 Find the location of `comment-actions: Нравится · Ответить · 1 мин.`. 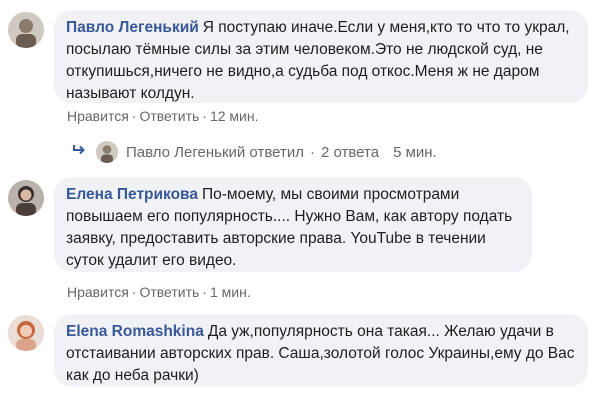

comment-actions: Нравится · Ответить · 1 мин. is located at coordinates (159, 292).